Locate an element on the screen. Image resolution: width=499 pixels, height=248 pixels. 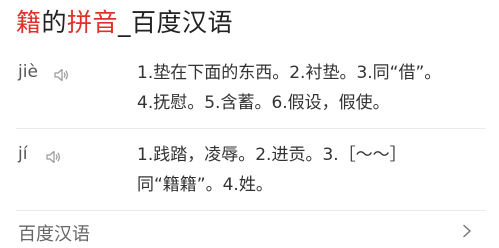
source-link: 百度汉语 is located at coordinates (249, 230).